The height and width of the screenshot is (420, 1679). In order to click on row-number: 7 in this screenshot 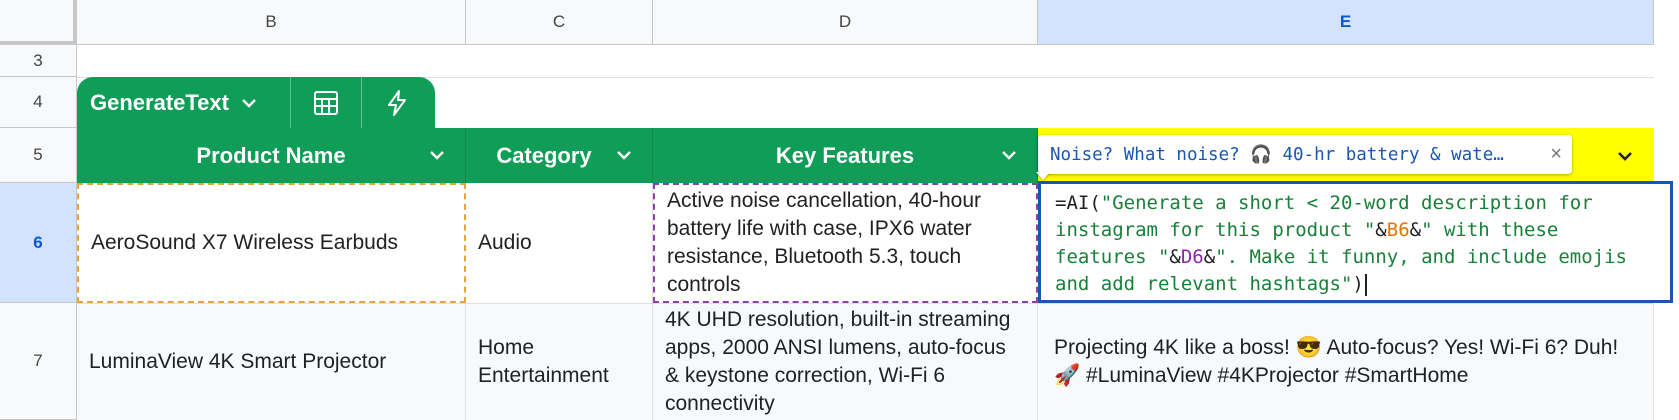, I will do `click(38, 360)`.